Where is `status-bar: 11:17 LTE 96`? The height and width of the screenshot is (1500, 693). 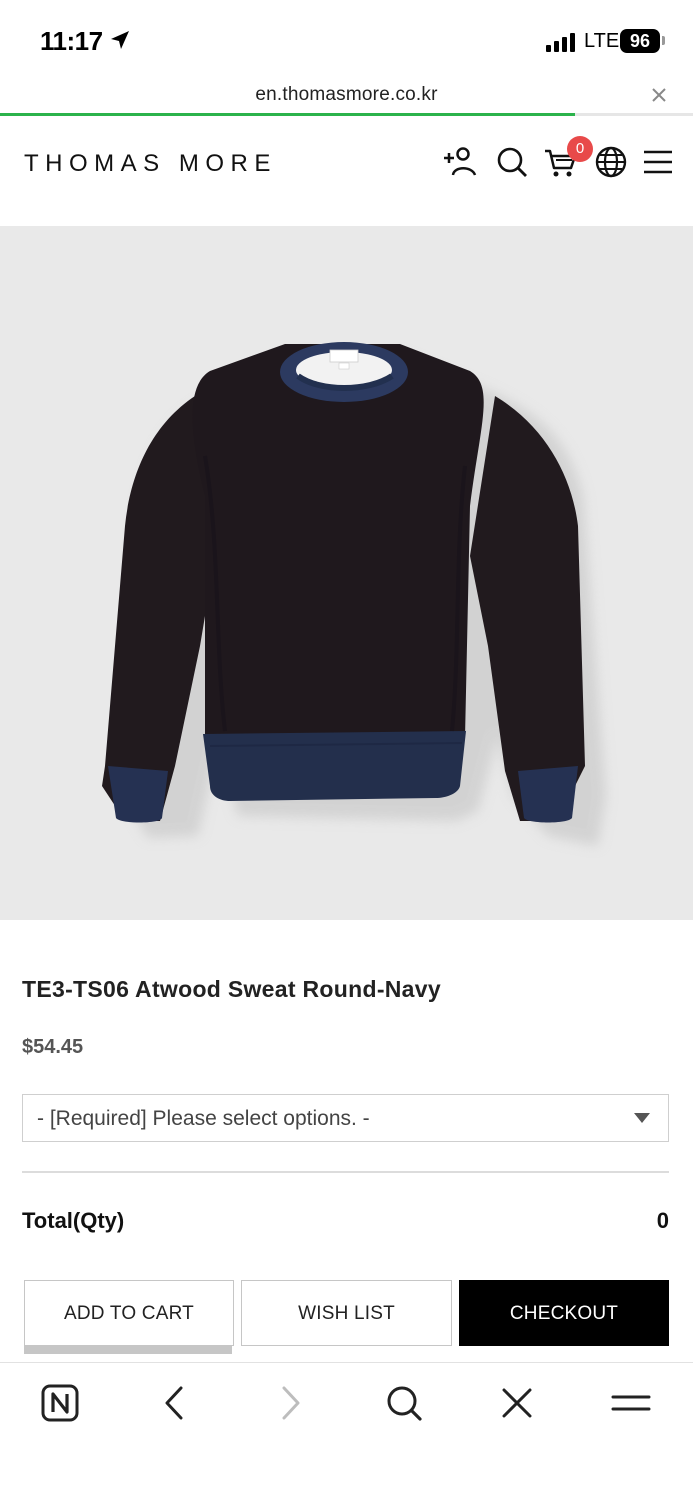 status-bar: 11:17 LTE 96 is located at coordinates (346, 40).